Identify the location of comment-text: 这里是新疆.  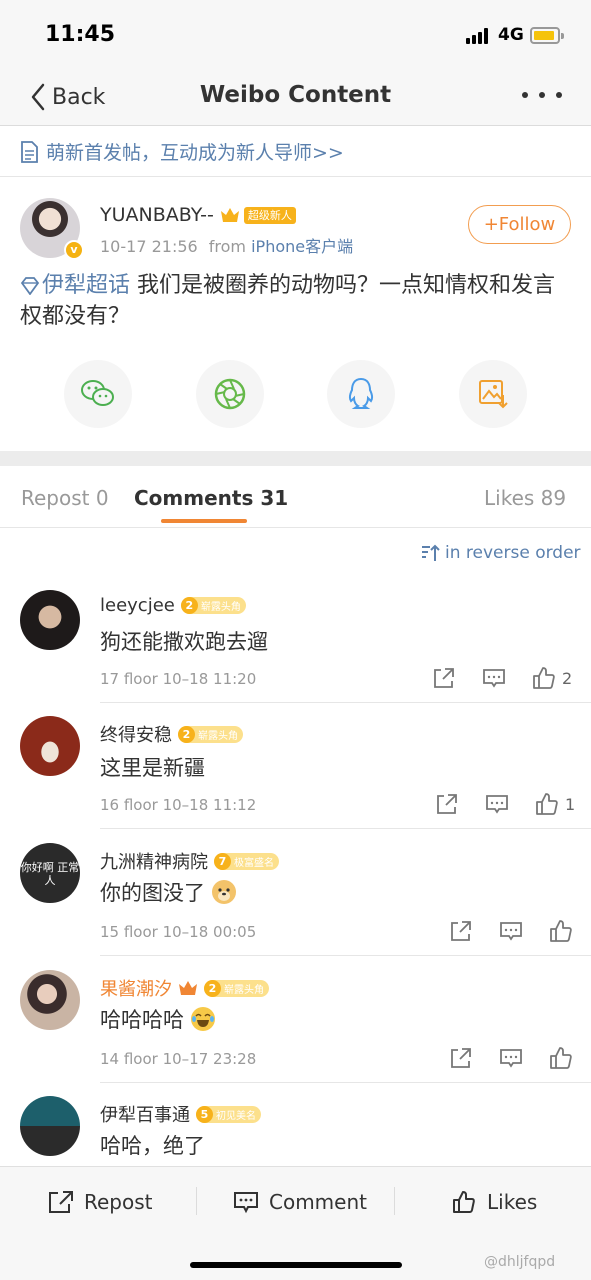
(152, 768).